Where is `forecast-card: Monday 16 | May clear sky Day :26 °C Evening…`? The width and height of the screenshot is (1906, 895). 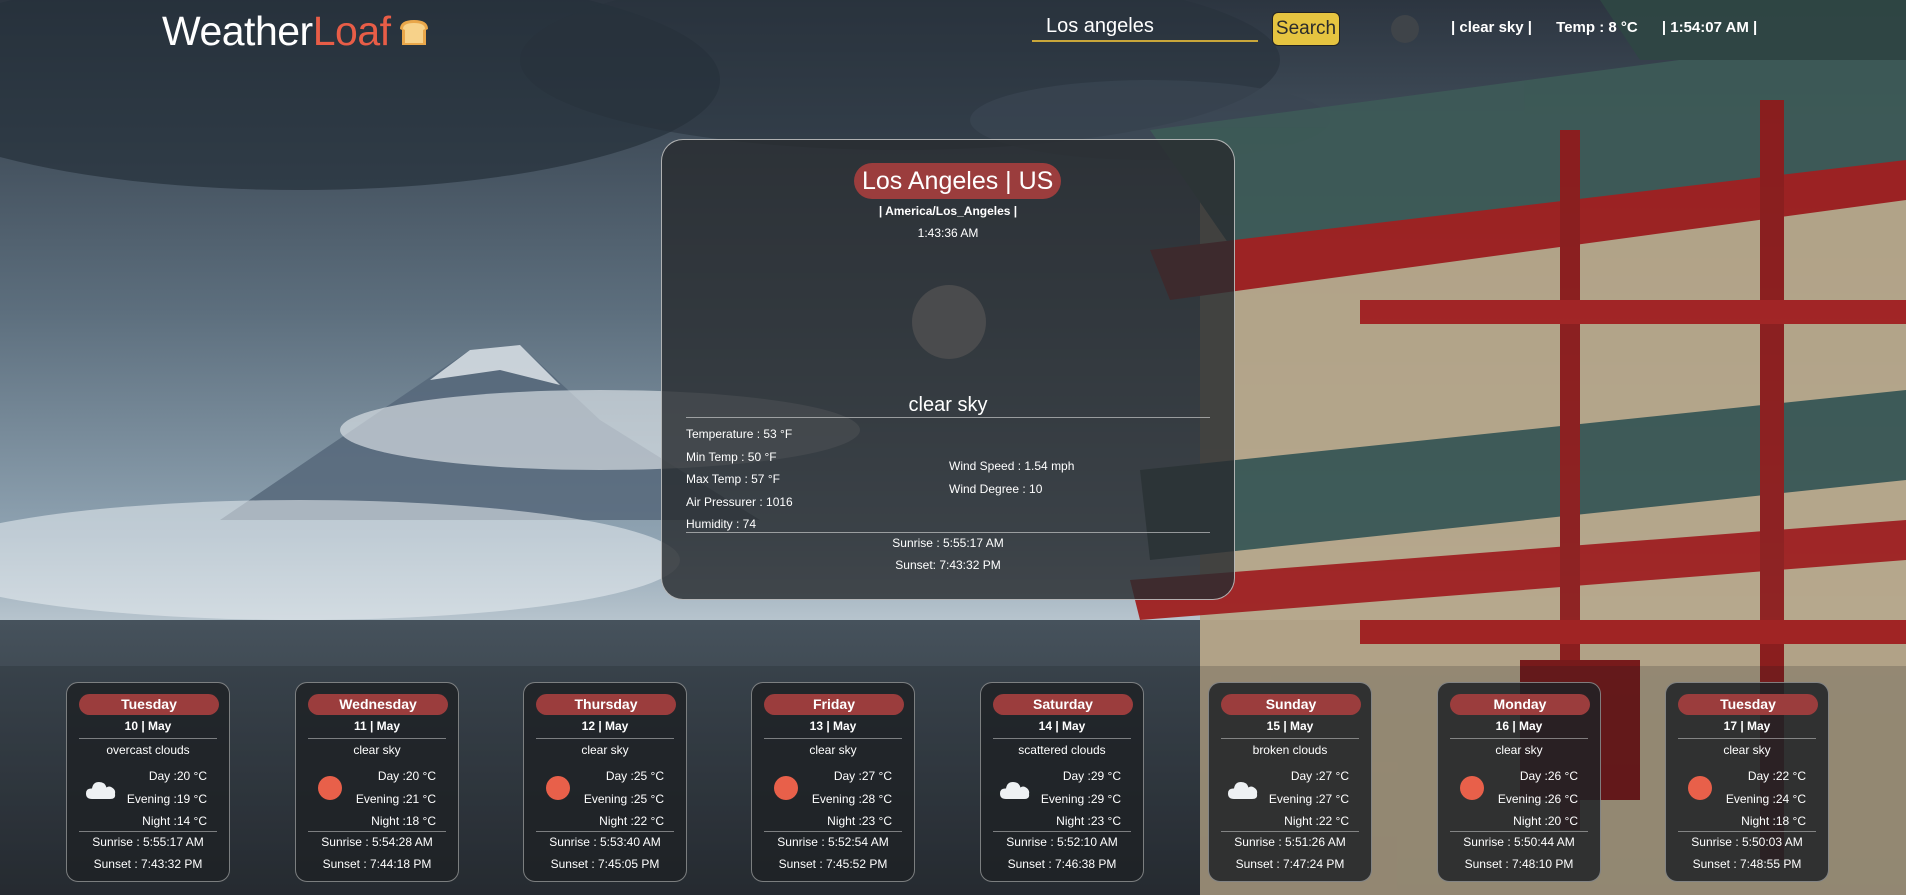
forecast-card: Monday 16 | May clear sky Day :26 °C Evening… is located at coordinates (1519, 782).